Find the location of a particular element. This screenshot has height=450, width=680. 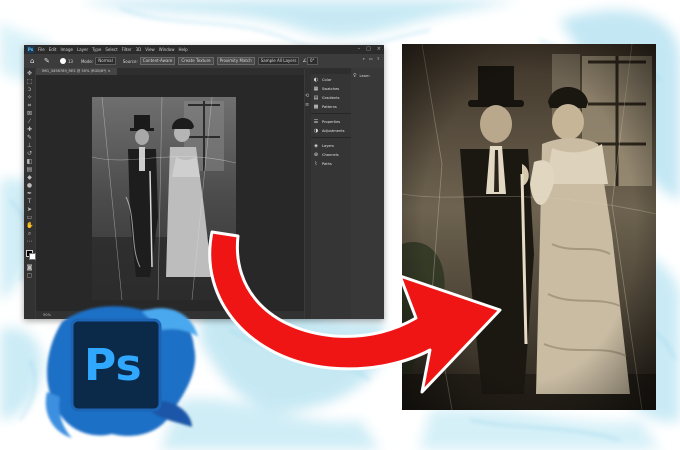

photoshop-app-icon: Ps is located at coordinates (30, 49).